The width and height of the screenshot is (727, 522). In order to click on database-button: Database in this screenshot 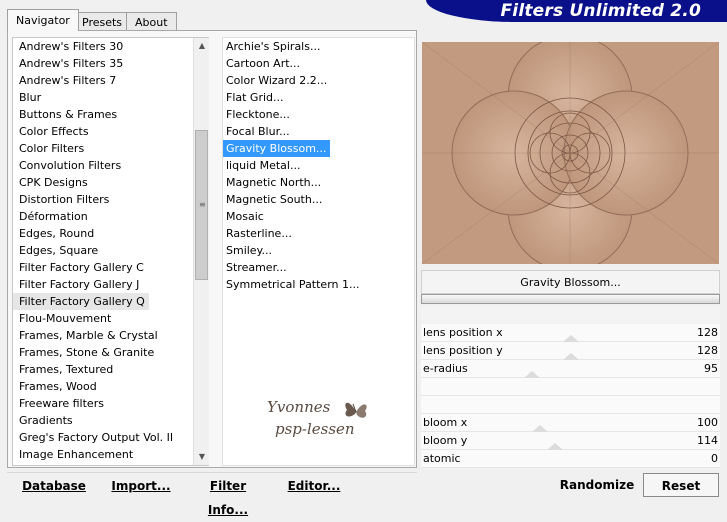, I will do `click(54, 486)`.